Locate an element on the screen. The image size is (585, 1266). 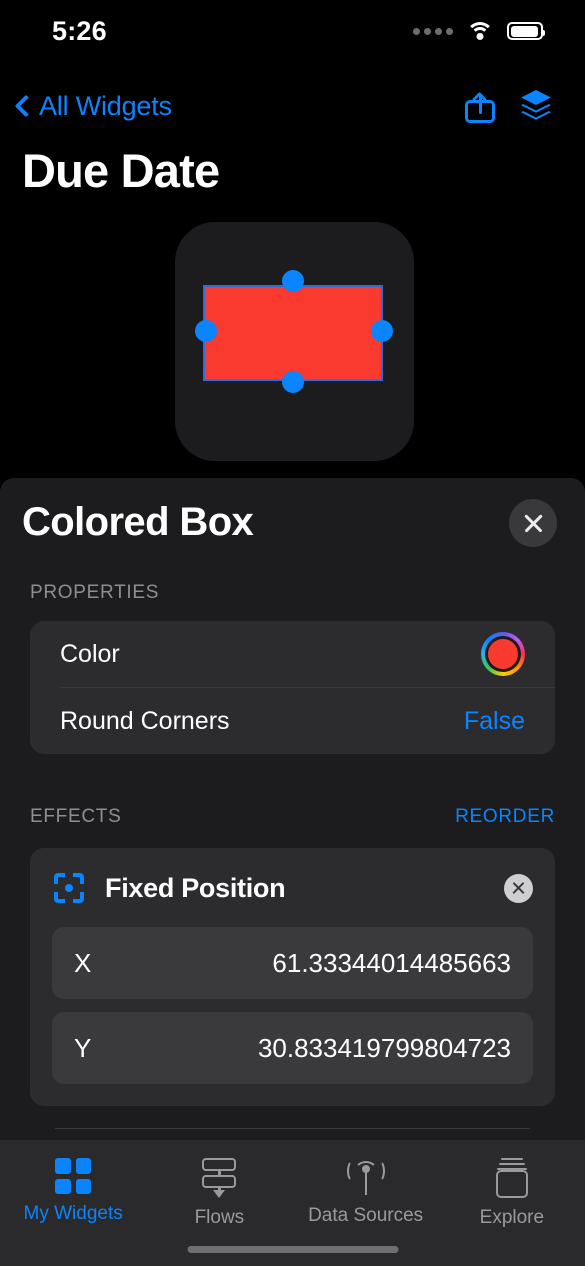
grid-icon is located at coordinates (73, 1176).